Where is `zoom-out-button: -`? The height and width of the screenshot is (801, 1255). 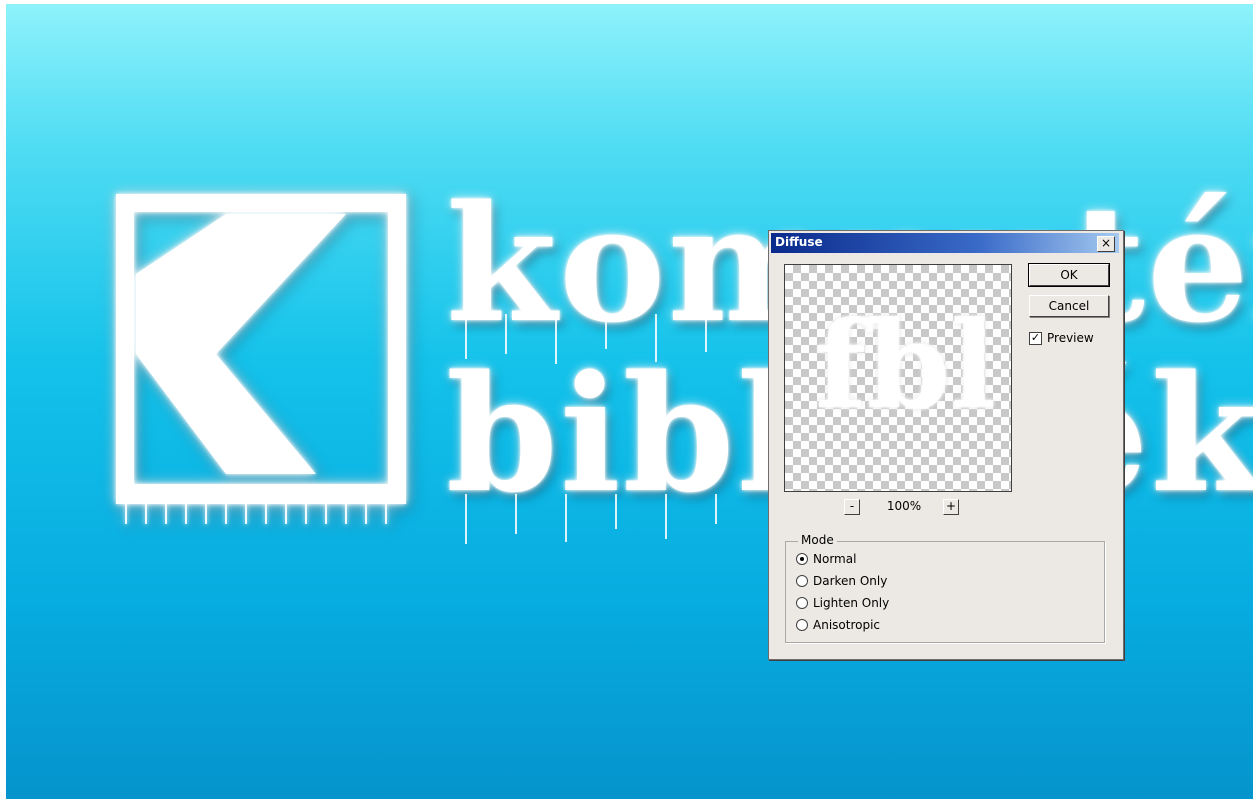 zoom-out-button: - is located at coordinates (852, 507).